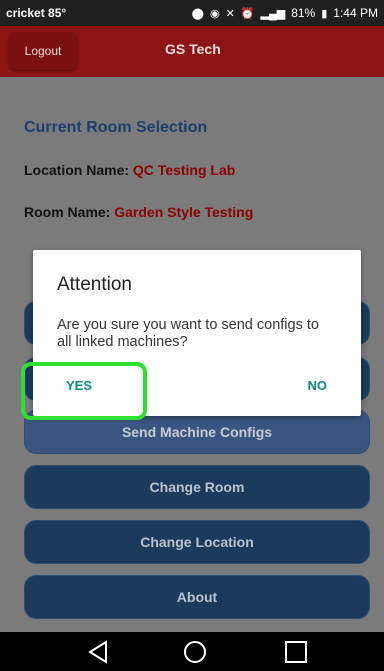 This screenshot has height=671, width=384. What do you see at coordinates (195, 652) in the screenshot?
I see `home-icon` at bounding box center [195, 652].